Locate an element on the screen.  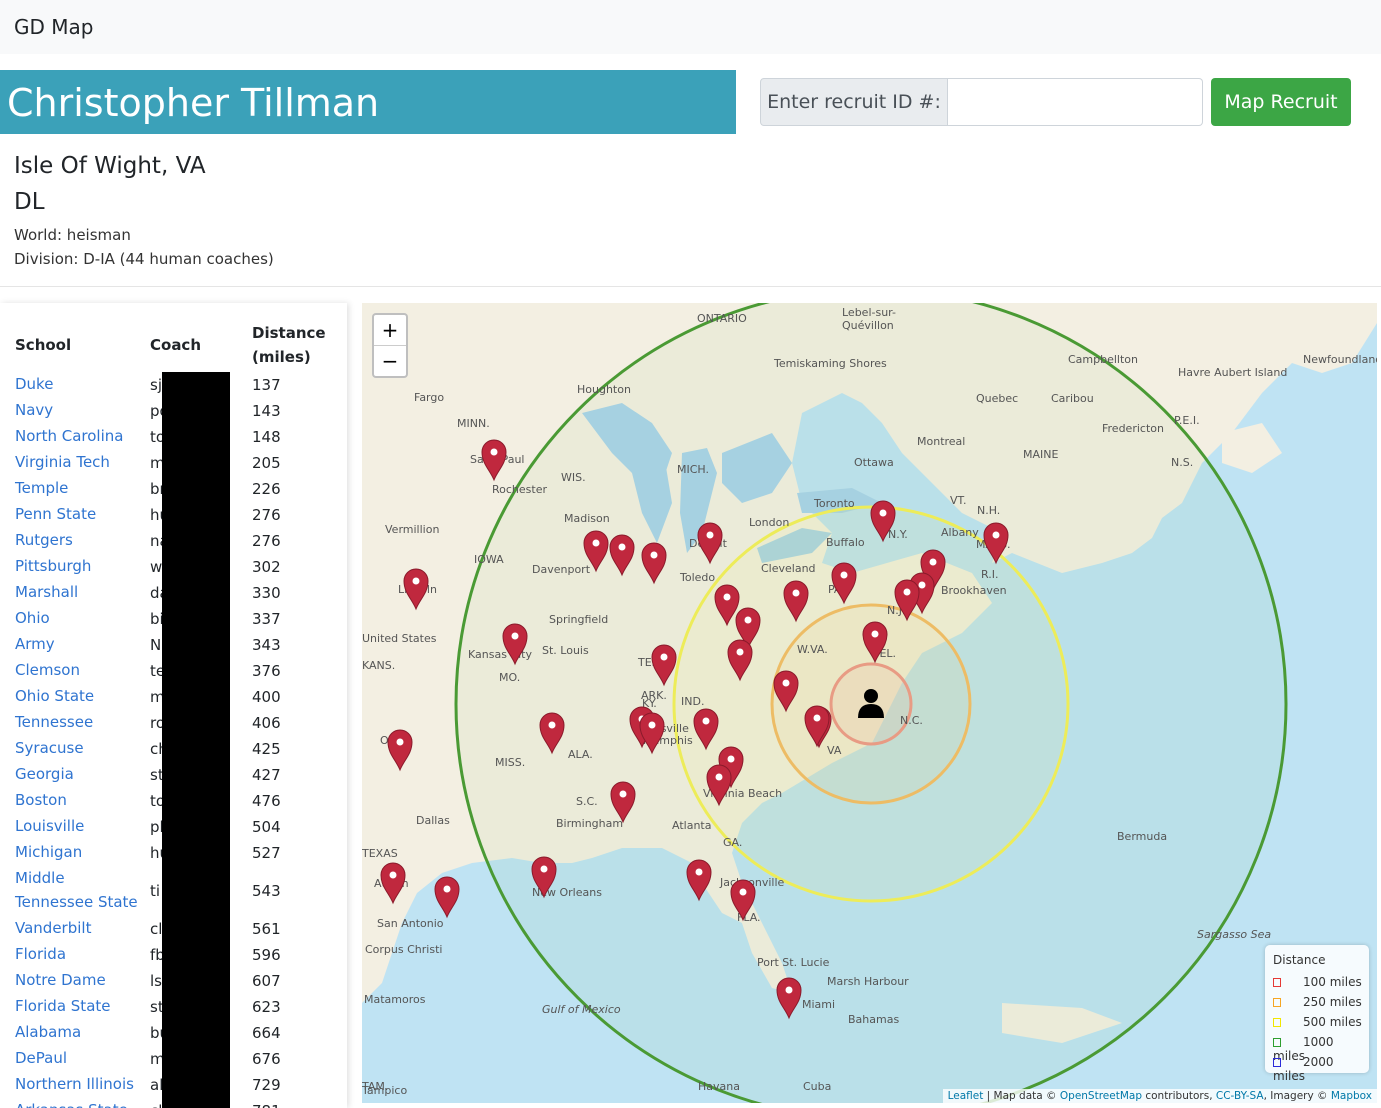
legend-label: 100 miles is located at coordinates (1332, 982).